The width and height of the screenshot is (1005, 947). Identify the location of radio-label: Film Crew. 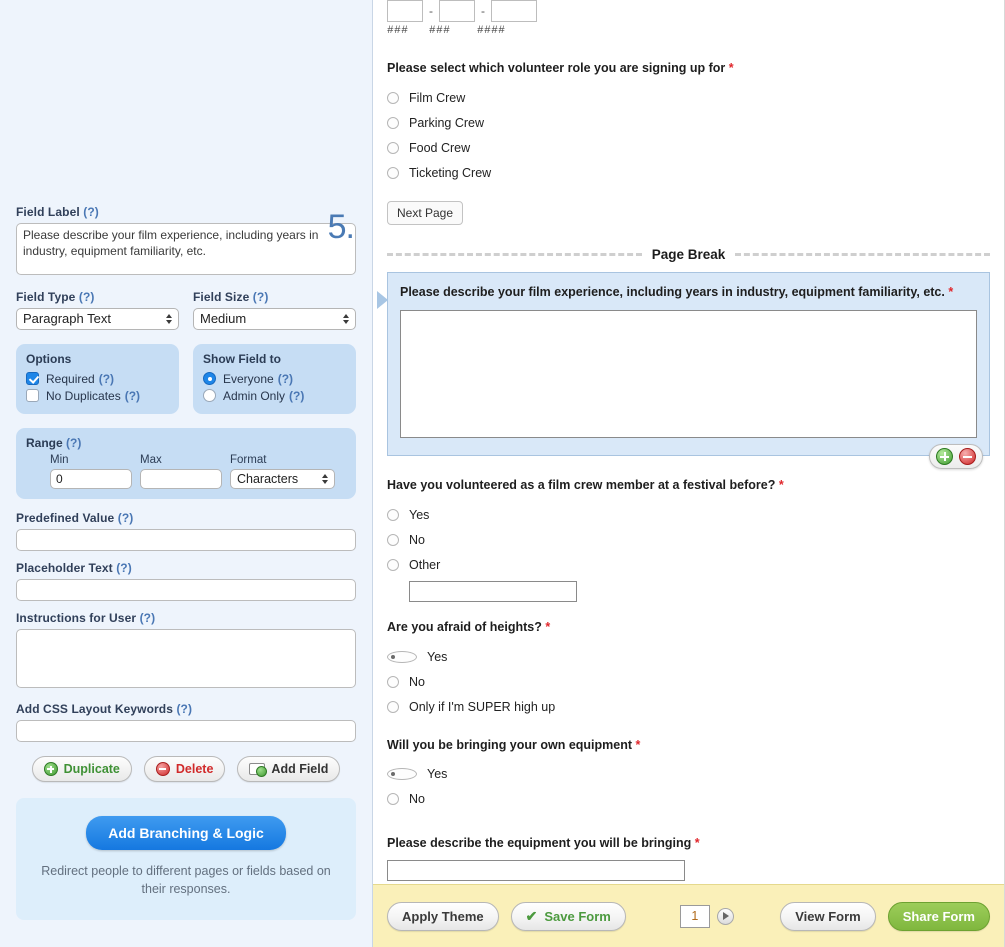
(437, 97).